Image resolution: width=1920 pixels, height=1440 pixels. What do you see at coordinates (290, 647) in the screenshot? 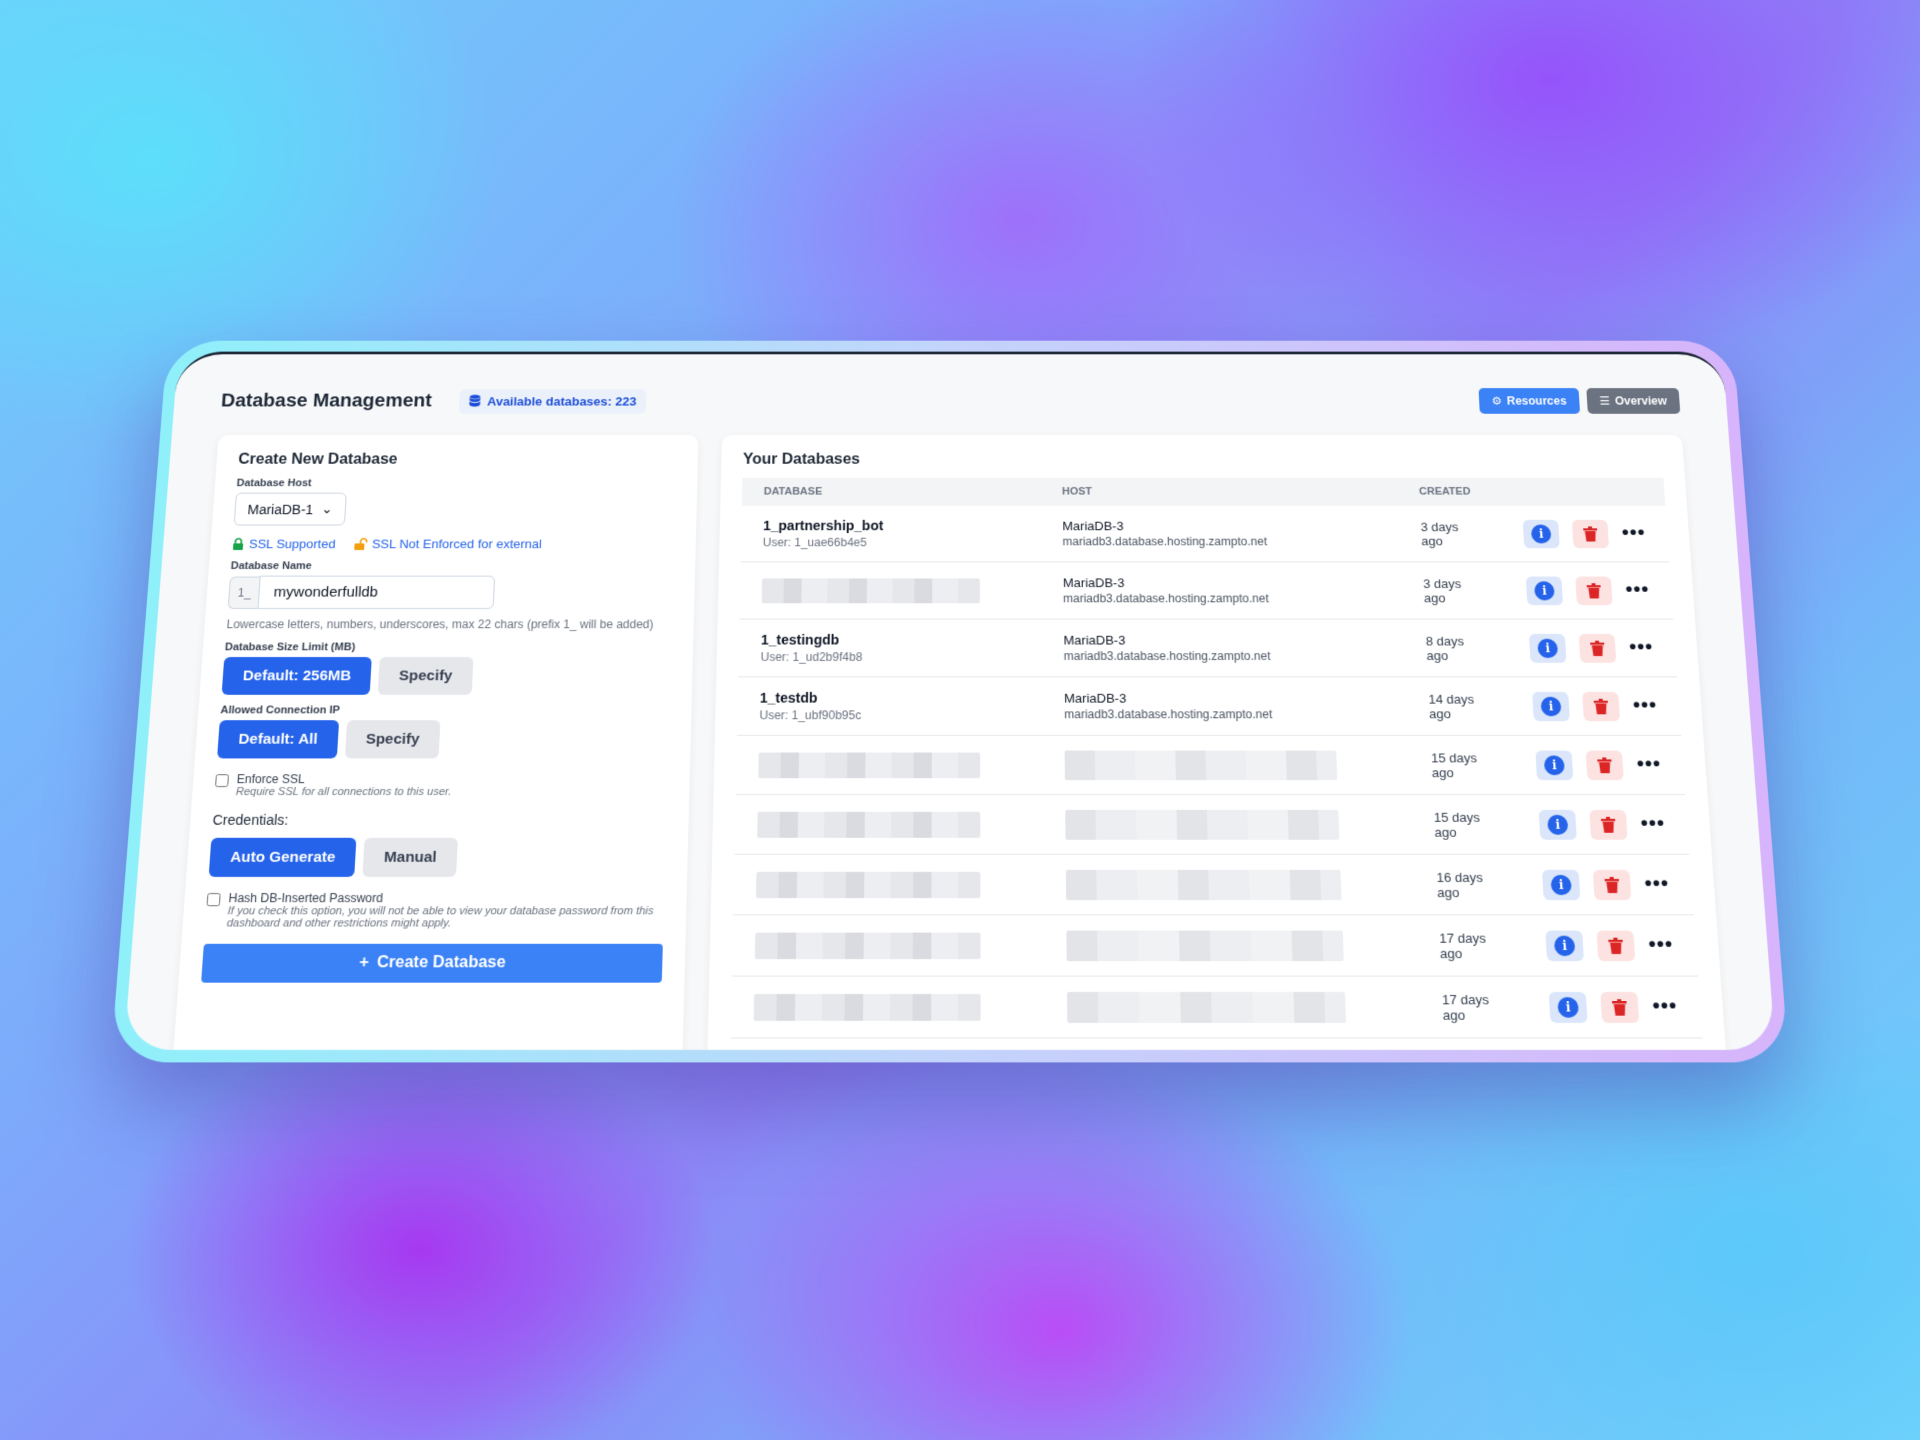
I see `size-label: Database Size Limit (MB)` at bounding box center [290, 647].